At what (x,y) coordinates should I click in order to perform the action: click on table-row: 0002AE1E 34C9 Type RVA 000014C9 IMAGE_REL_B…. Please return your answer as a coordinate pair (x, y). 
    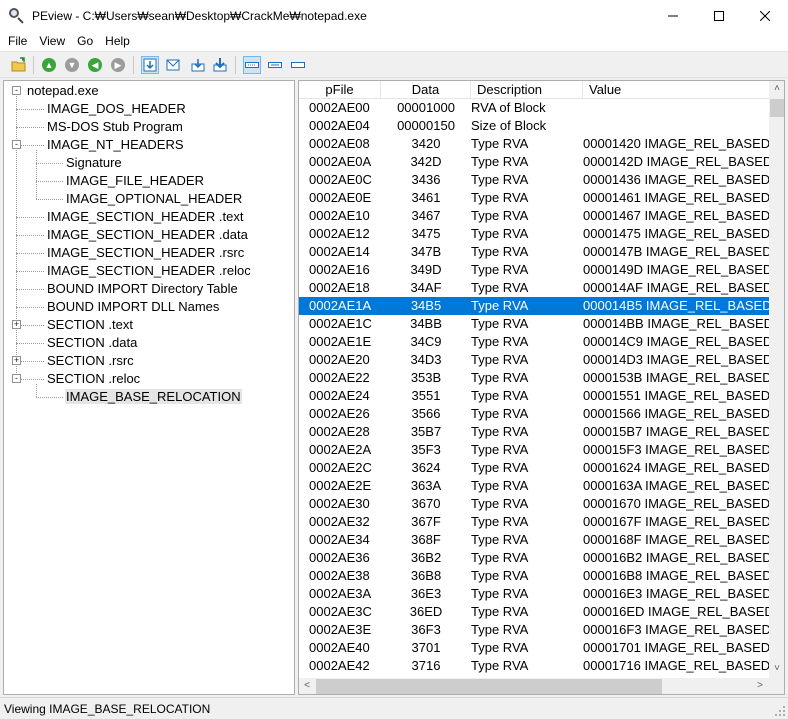
    Looking at the image, I should click on (534, 342).